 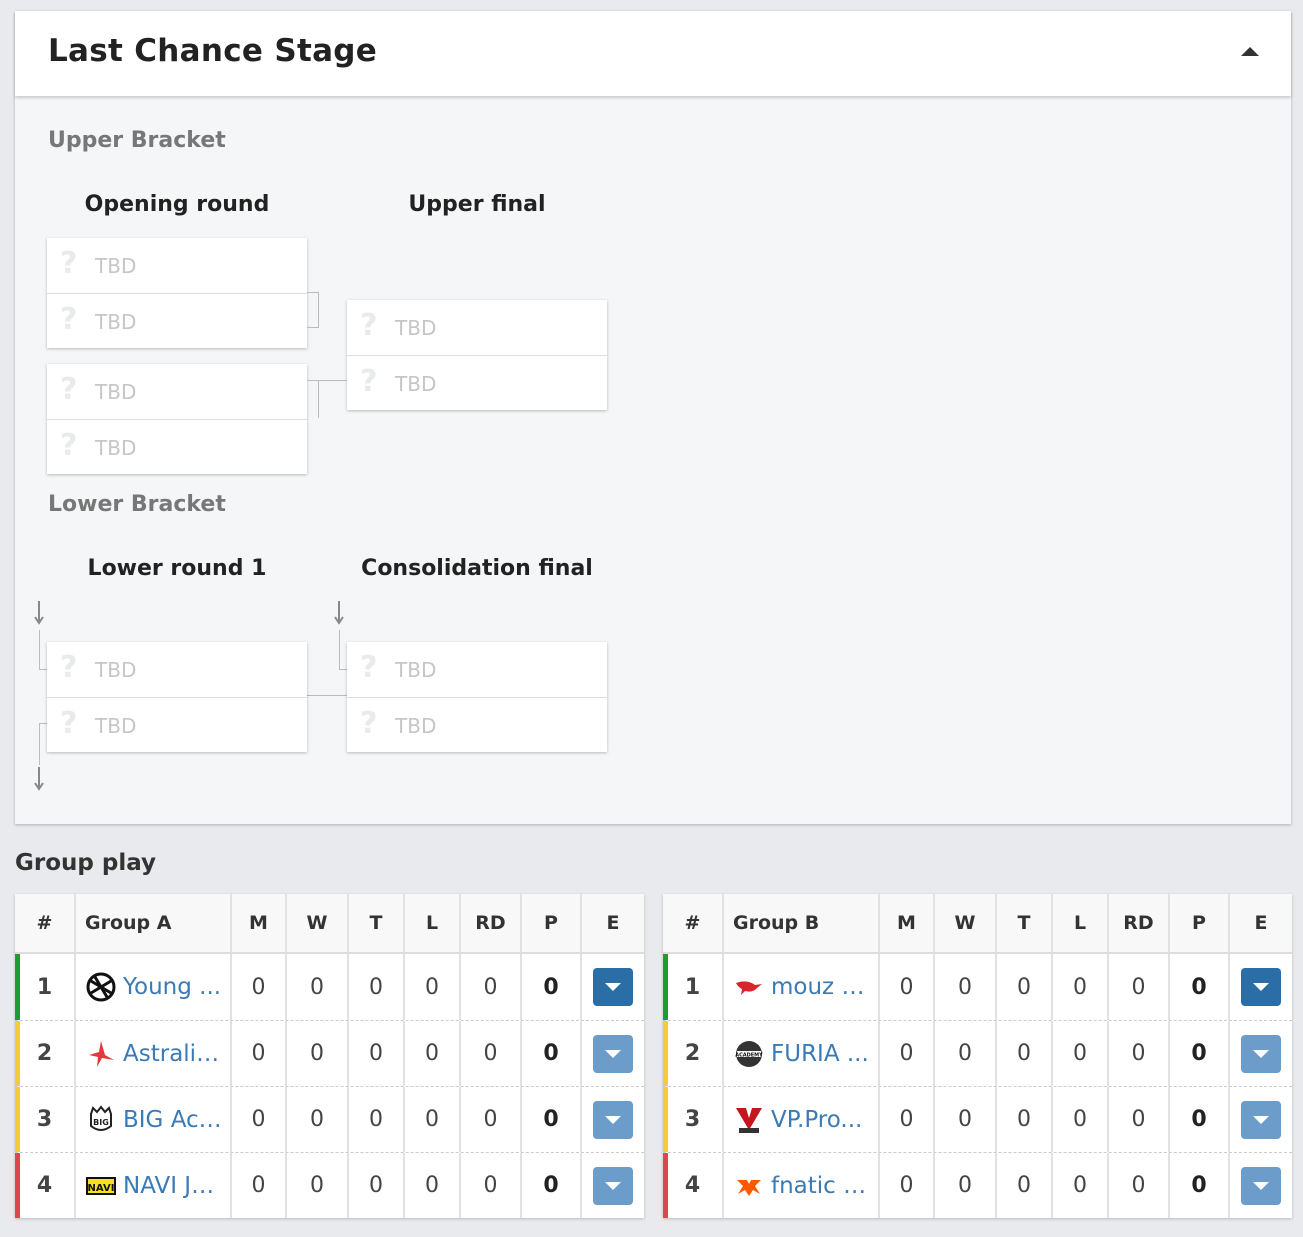 What do you see at coordinates (1081, 1119) in the screenshot?
I see `stat-l-cell: 0` at bounding box center [1081, 1119].